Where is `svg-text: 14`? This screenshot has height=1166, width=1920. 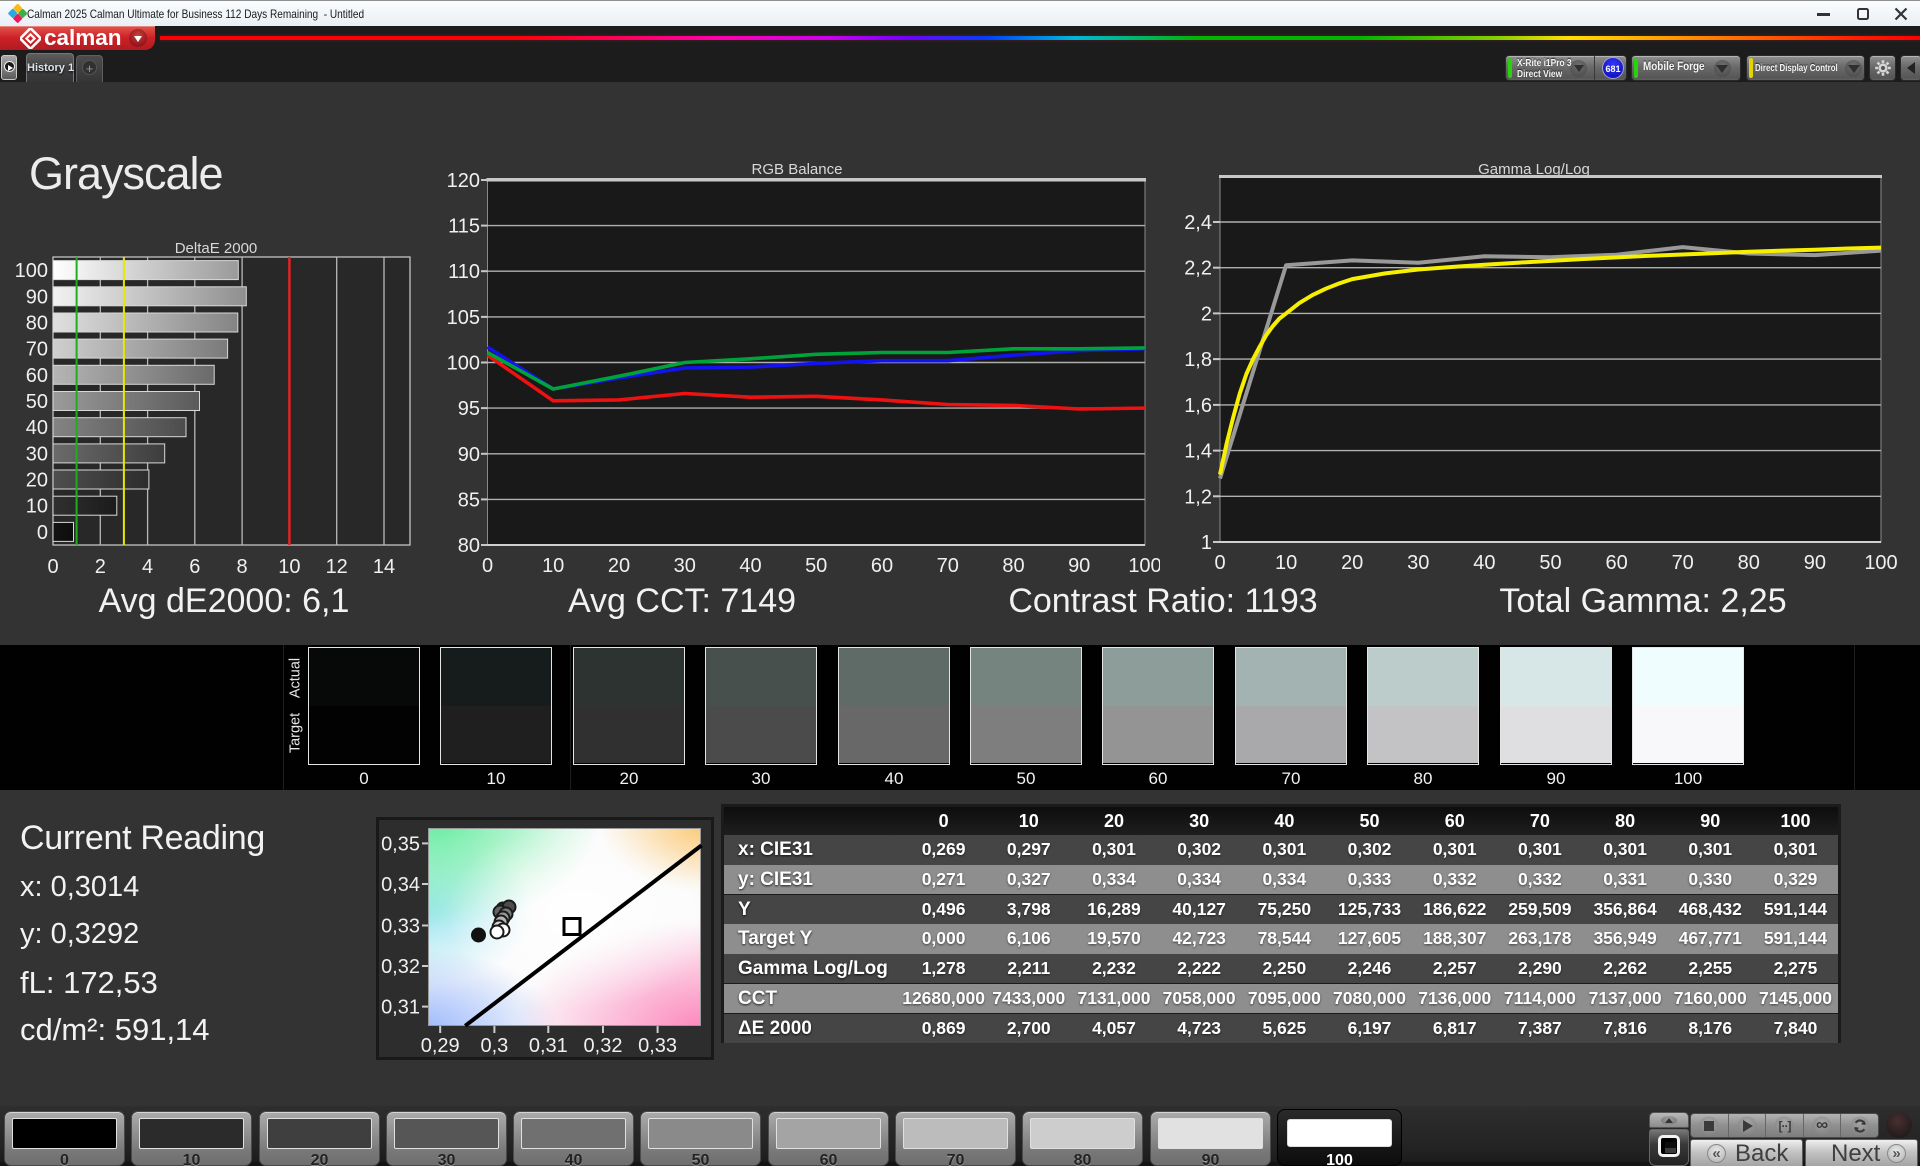
svg-text: 14 is located at coordinates (384, 567).